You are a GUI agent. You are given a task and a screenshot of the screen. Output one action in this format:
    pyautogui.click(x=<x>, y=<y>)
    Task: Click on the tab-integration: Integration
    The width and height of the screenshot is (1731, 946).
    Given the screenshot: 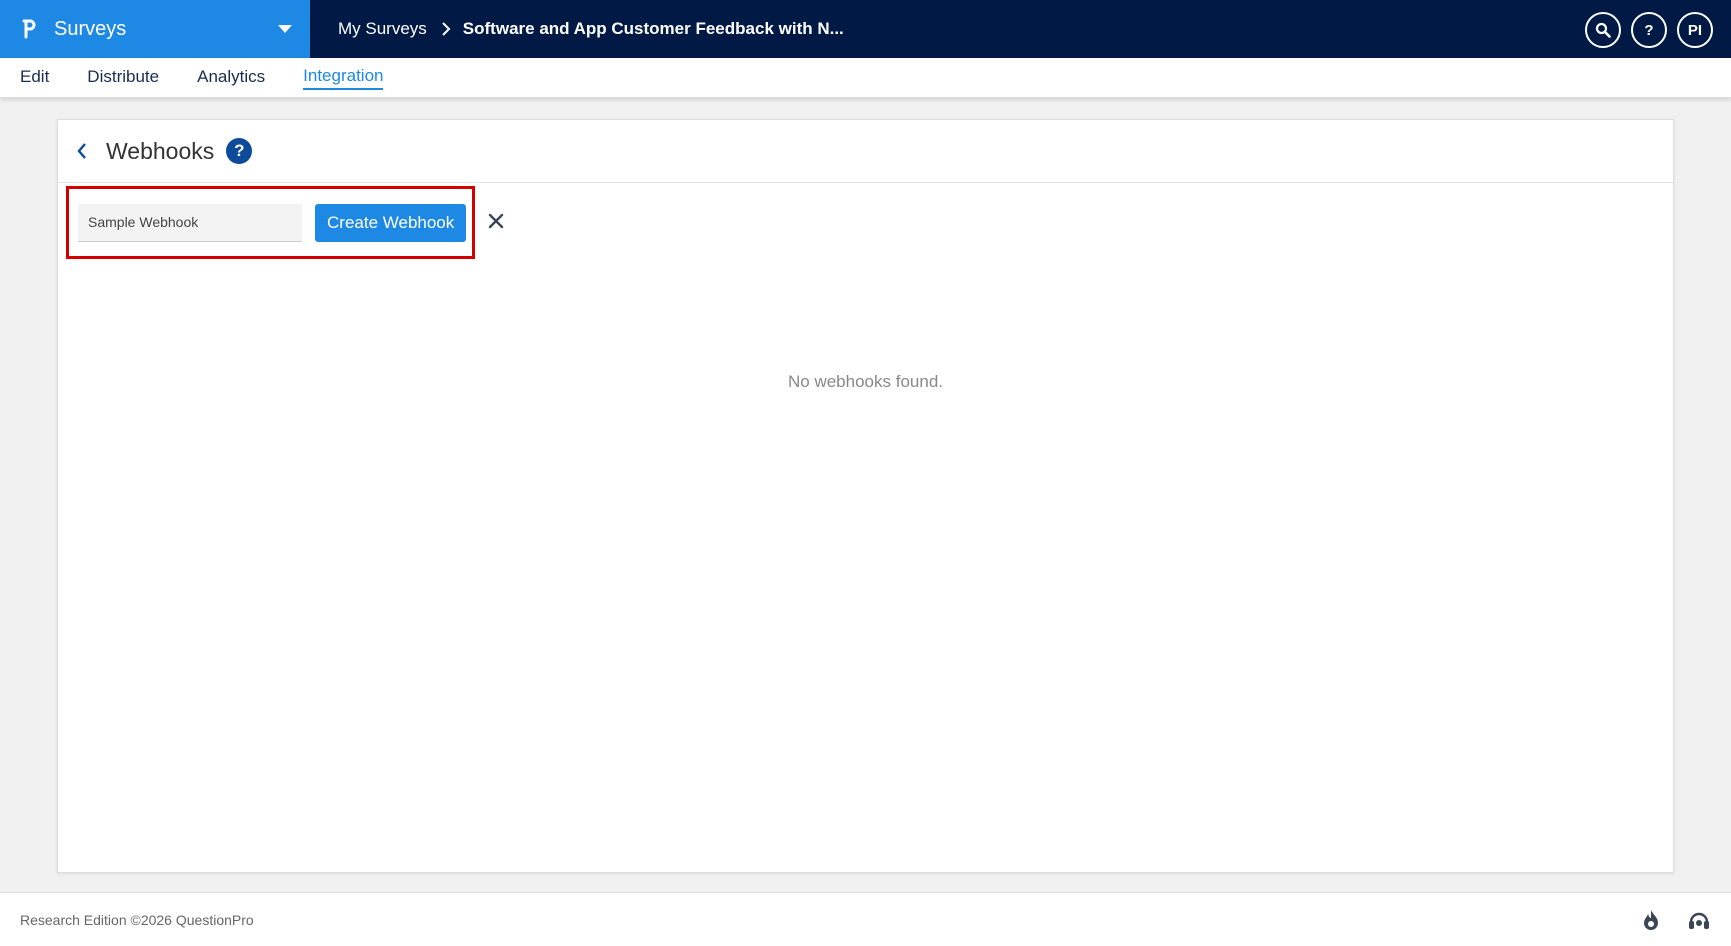 What is the action you would take?
    pyautogui.click(x=343, y=78)
    